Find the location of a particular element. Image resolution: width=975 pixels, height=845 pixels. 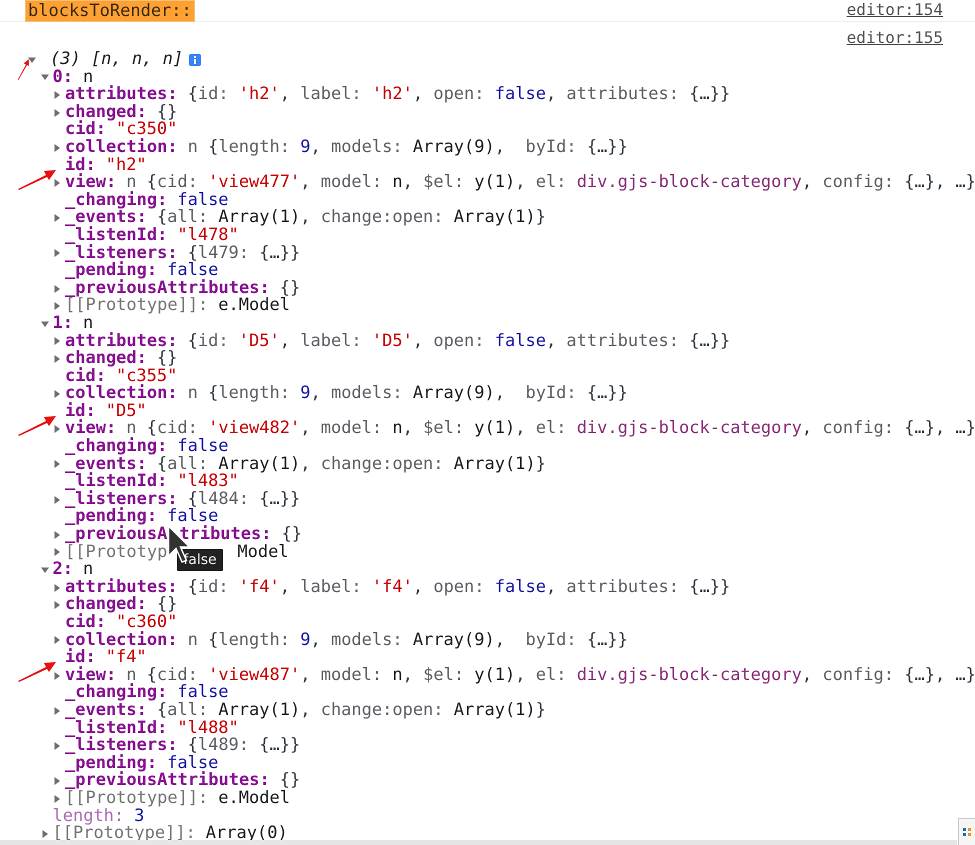

property-value: models: is located at coordinates (367, 394).